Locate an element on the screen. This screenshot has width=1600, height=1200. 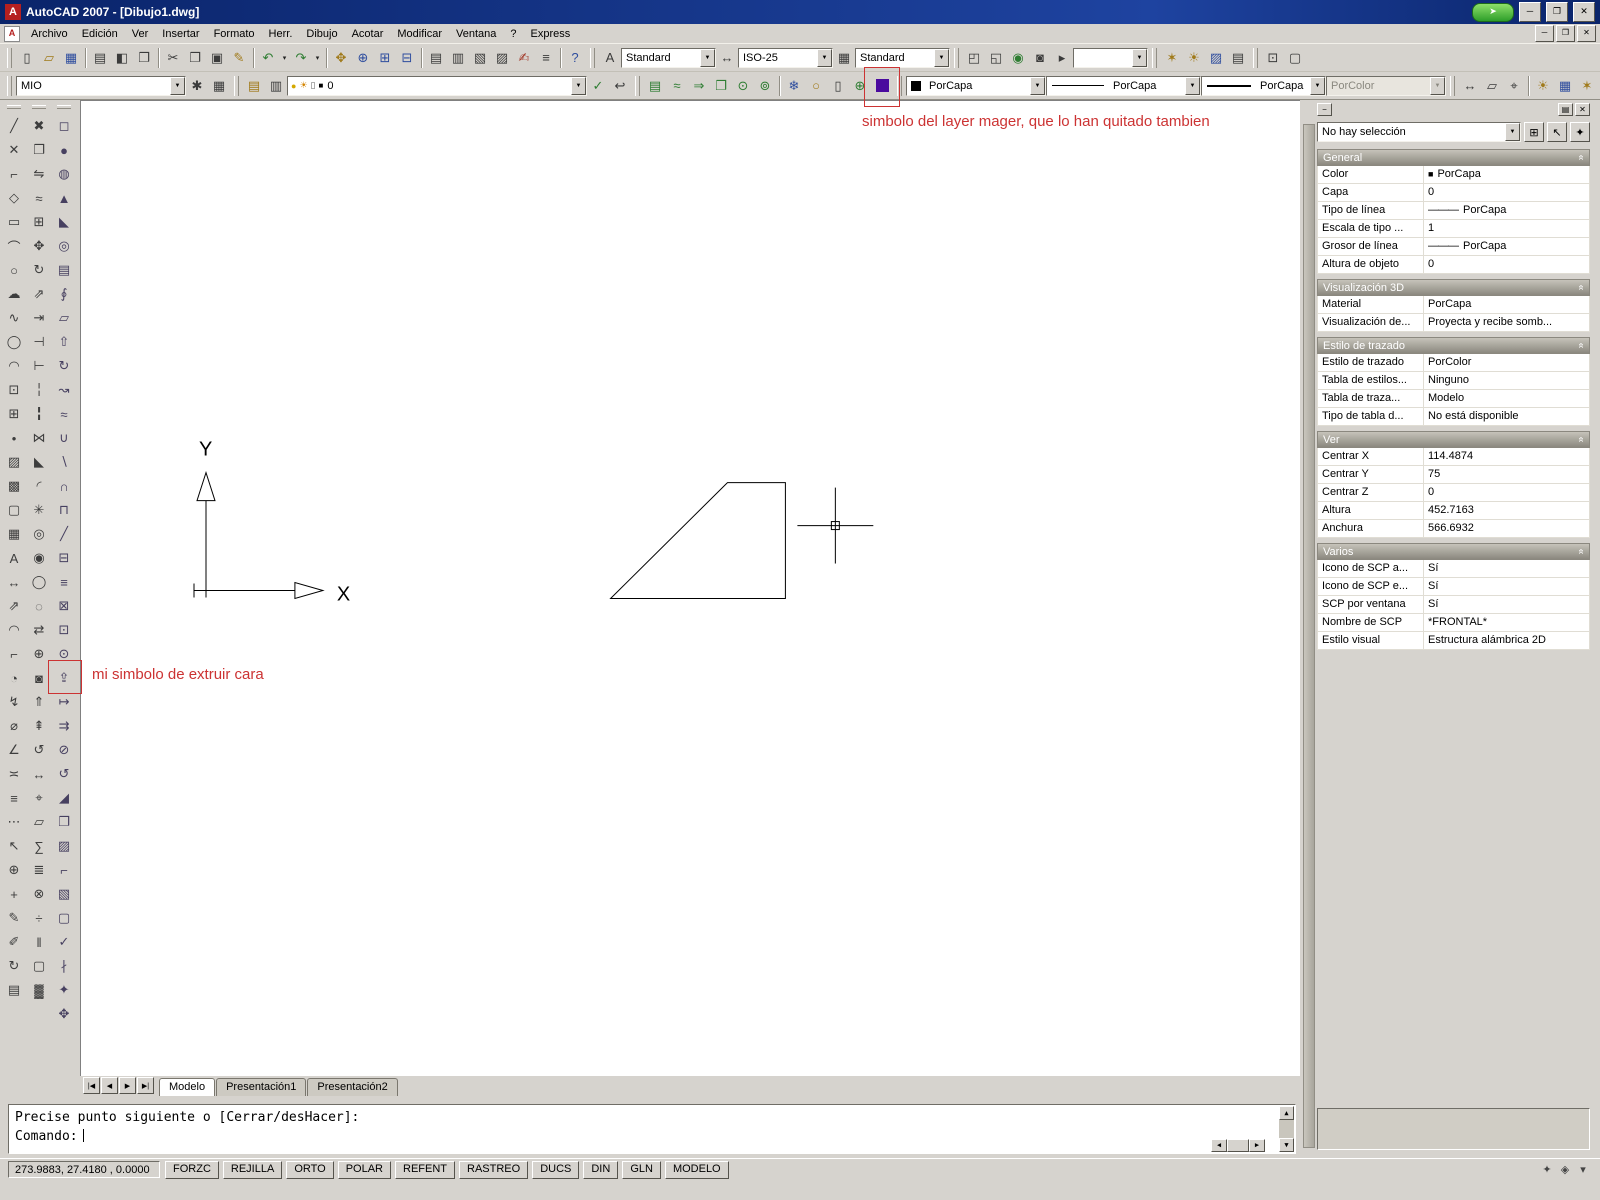
constrained-orbit-icon: ◉ is located at coordinates (39, 558).